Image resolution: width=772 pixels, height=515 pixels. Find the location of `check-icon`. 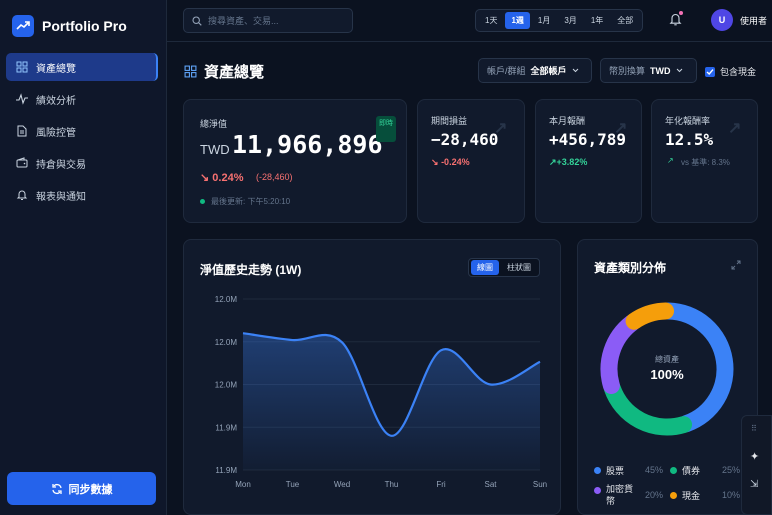

check-icon is located at coordinates (710, 71).